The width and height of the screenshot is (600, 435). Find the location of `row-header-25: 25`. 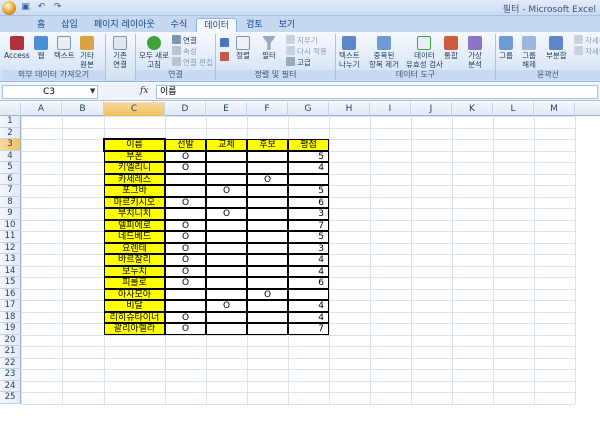

row-header-25: 25 is located at coordinates (10, 398).